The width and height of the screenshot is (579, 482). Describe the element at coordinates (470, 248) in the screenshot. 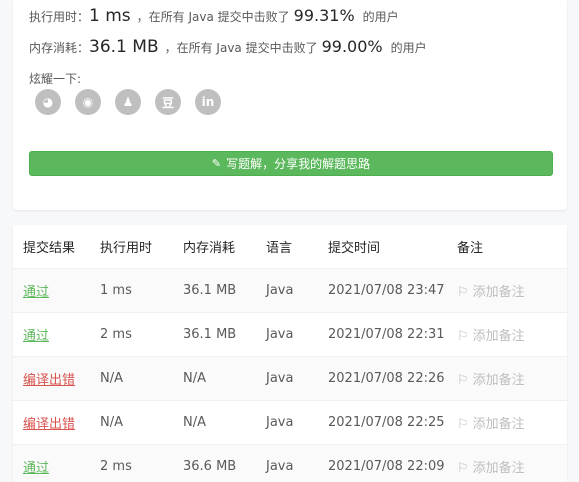

I see `header-notes: 备注` at that location.